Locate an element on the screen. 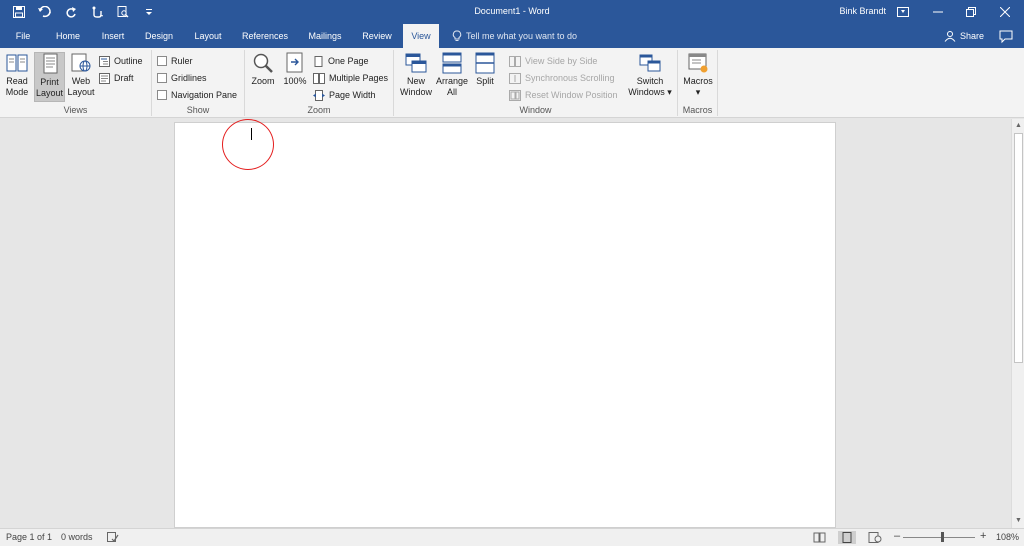 This screenshot has width=1024, height=546. view-side-by-side-label: View Side by Side is located at coordinates (561, 61).